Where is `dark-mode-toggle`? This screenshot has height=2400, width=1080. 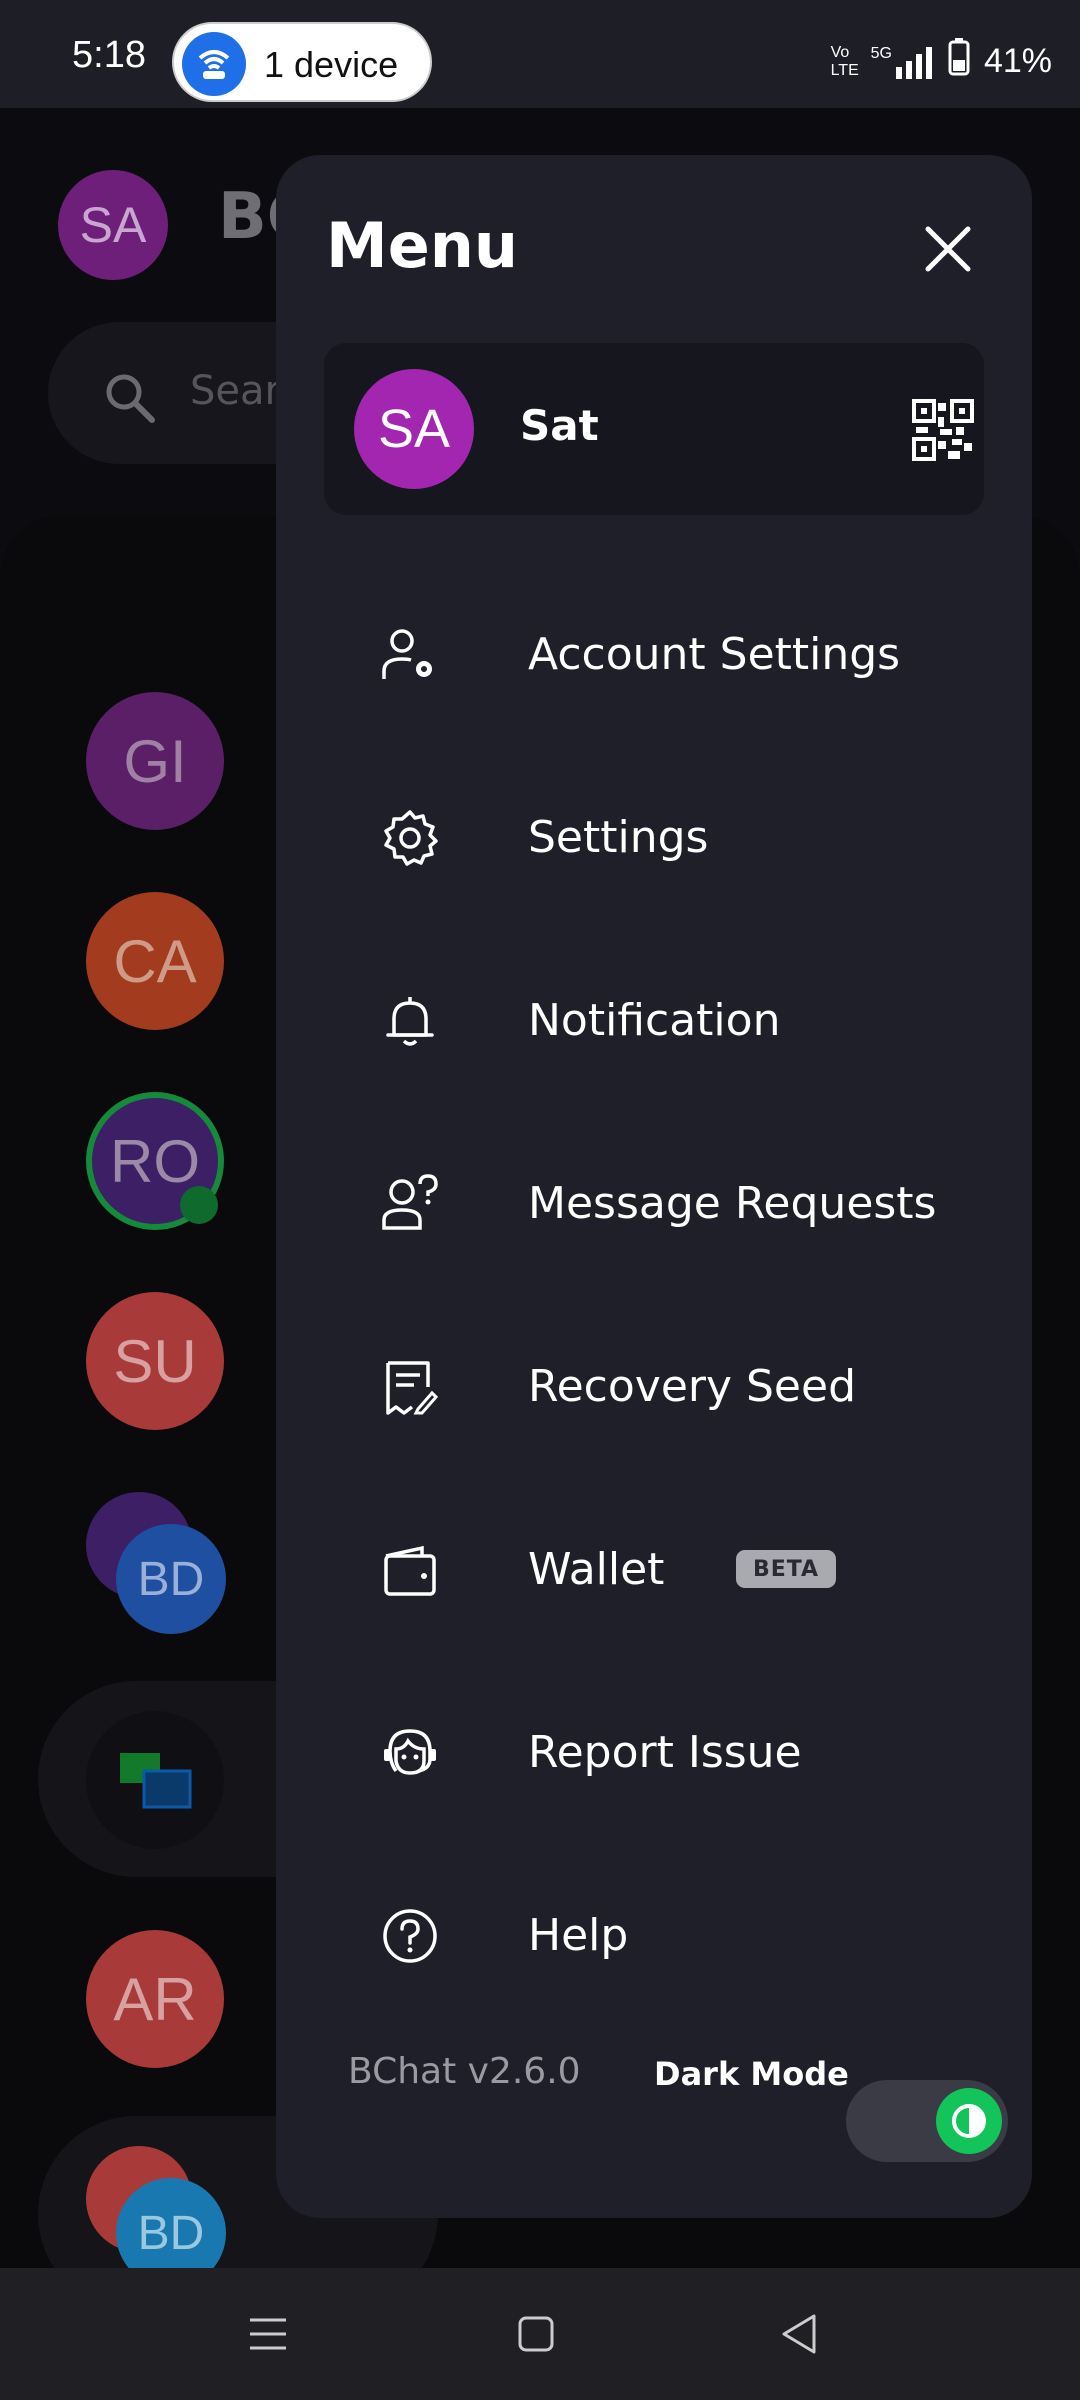 dark-mode-toggle is located at coordinates (927, 2121).